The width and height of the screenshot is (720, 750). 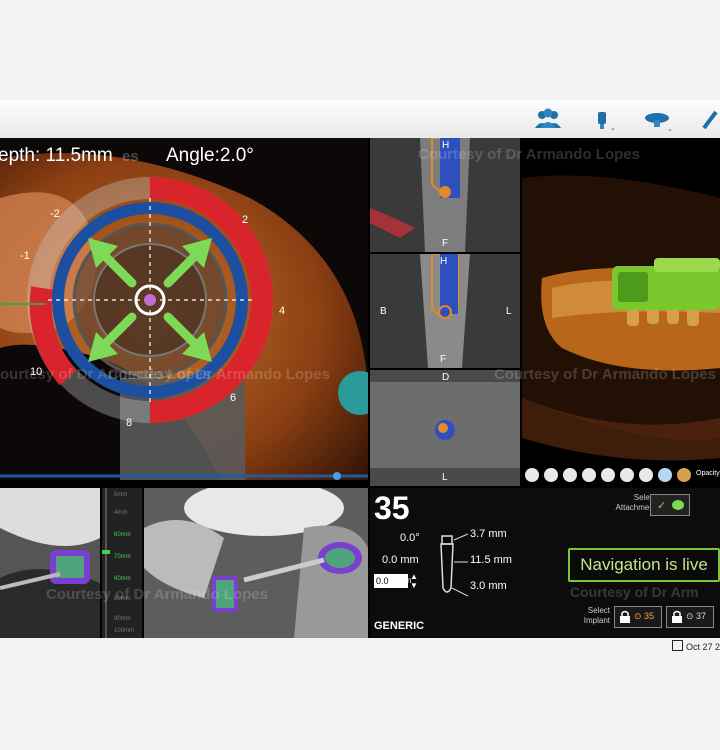 I want to click on tick-label: 2, so click(x=245, y=220).